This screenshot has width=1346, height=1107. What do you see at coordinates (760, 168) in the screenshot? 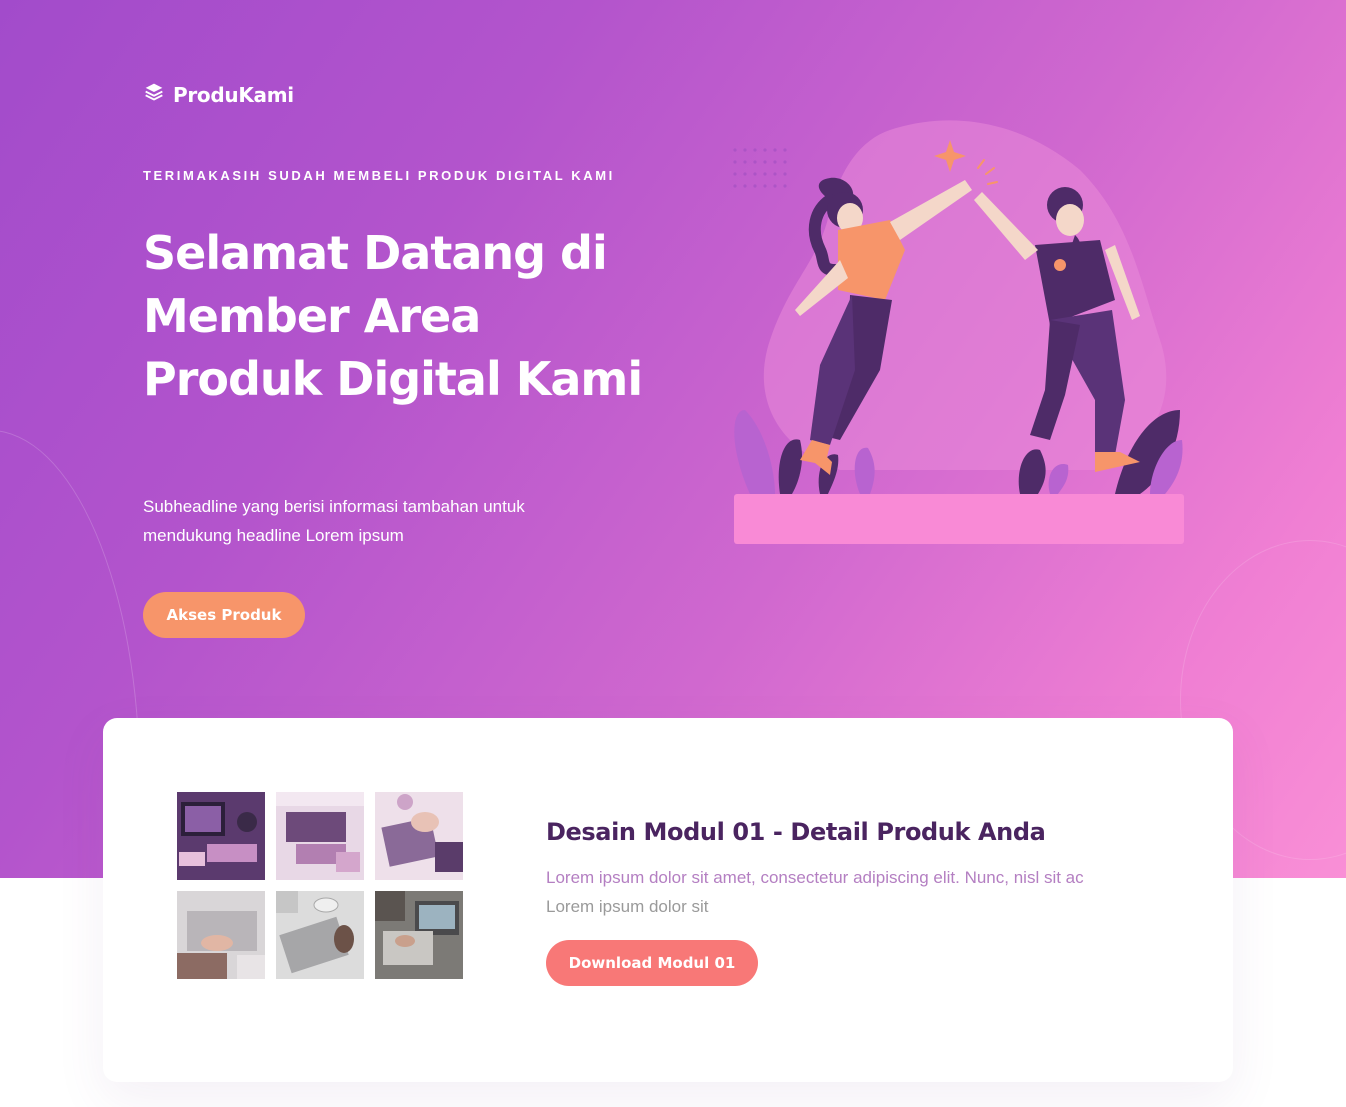
I see `dots-pattern` at bounding box center [760, 168].